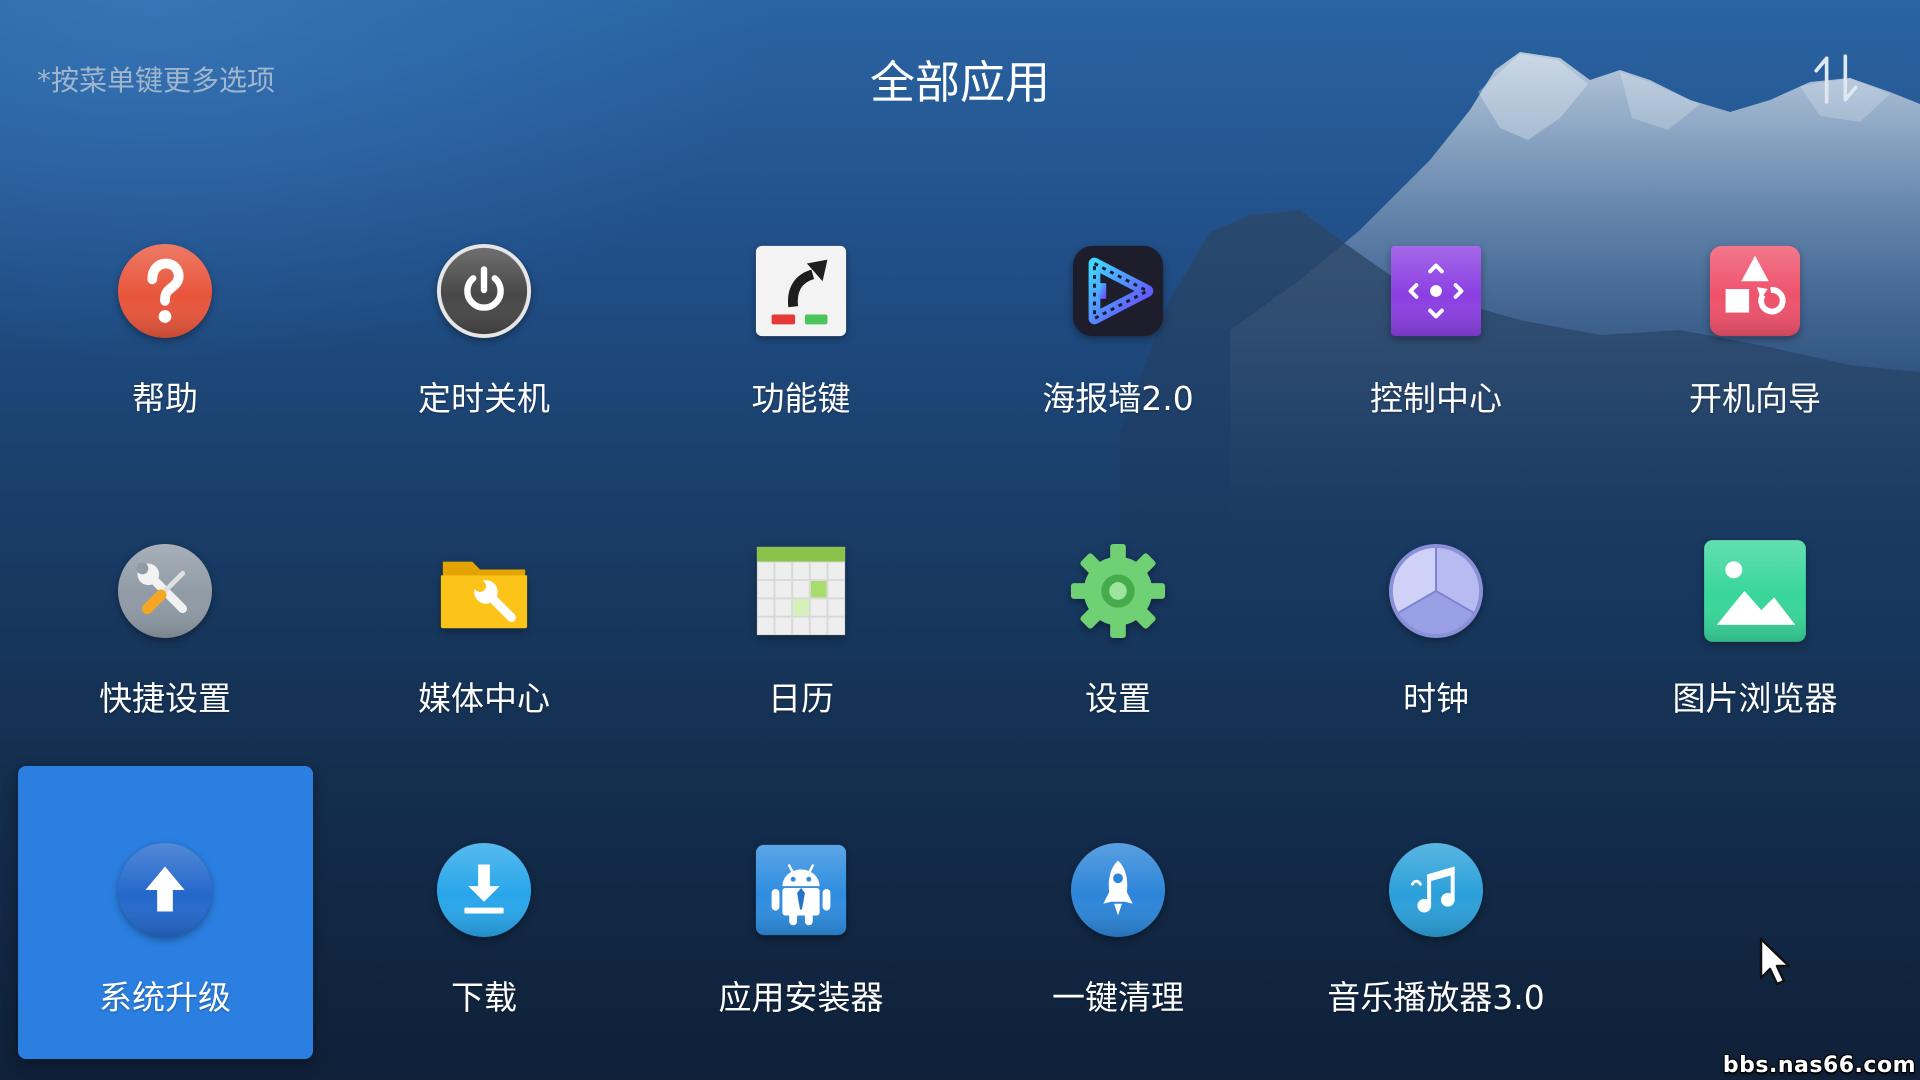 The image size is (1920, 1080). Describe the element at coordinates (959, 82) in the screenshot. I see `page-title: 全部应用` at that location.